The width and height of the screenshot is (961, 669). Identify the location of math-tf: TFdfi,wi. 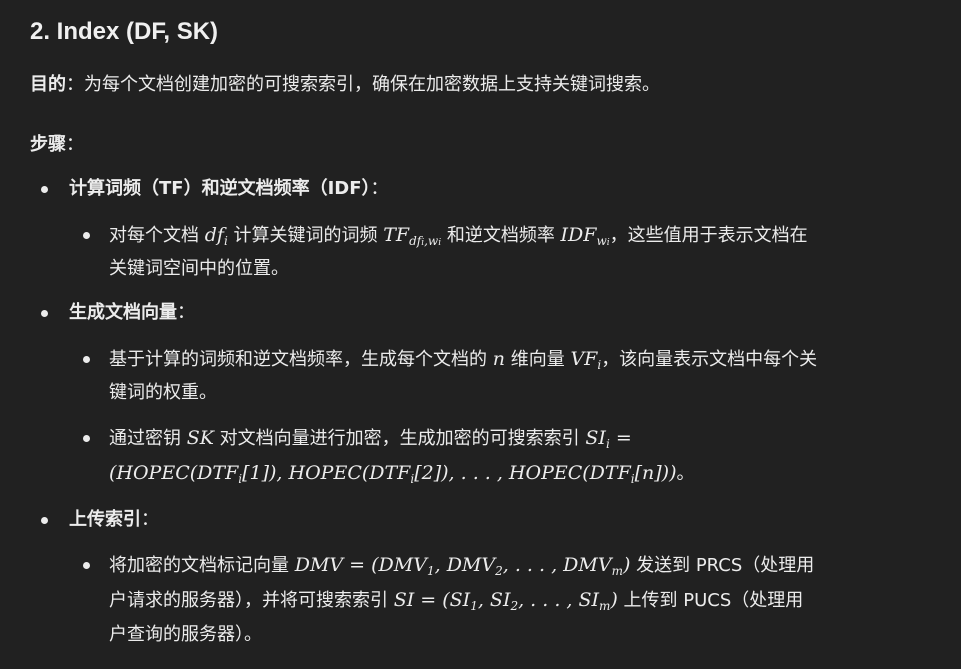
(412, 236).